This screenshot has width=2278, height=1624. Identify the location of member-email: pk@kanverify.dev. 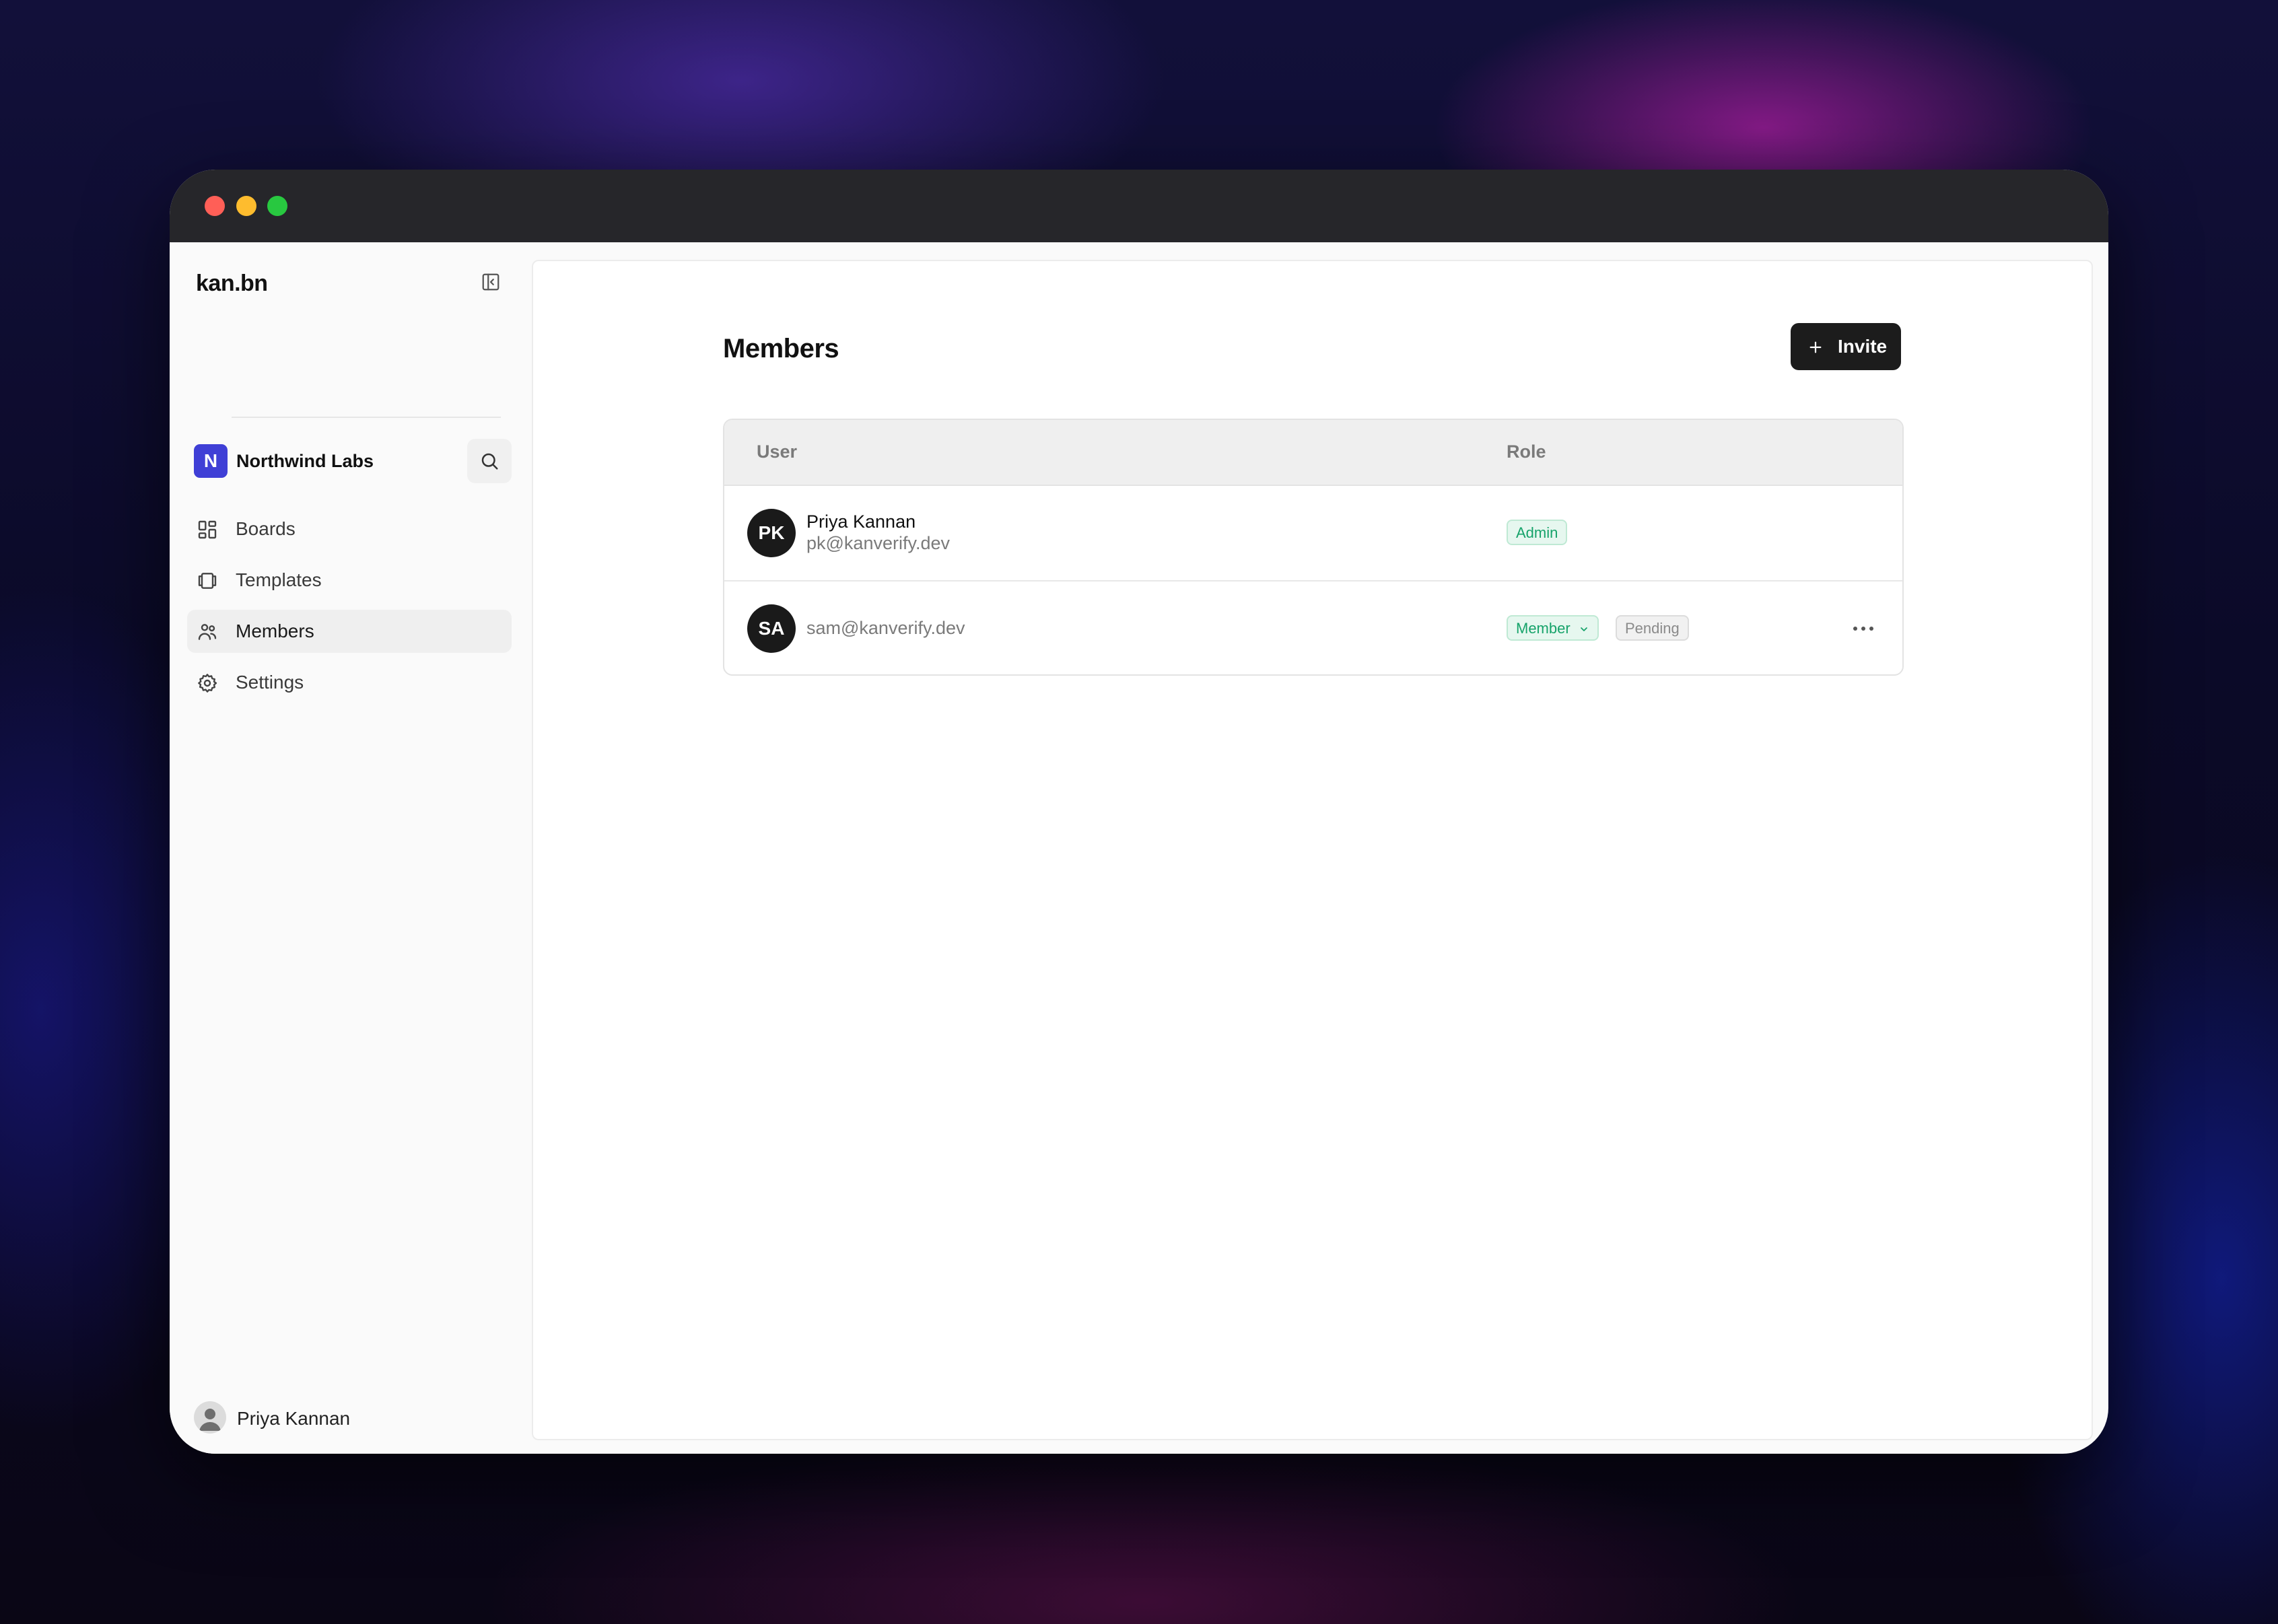
(878, 543).